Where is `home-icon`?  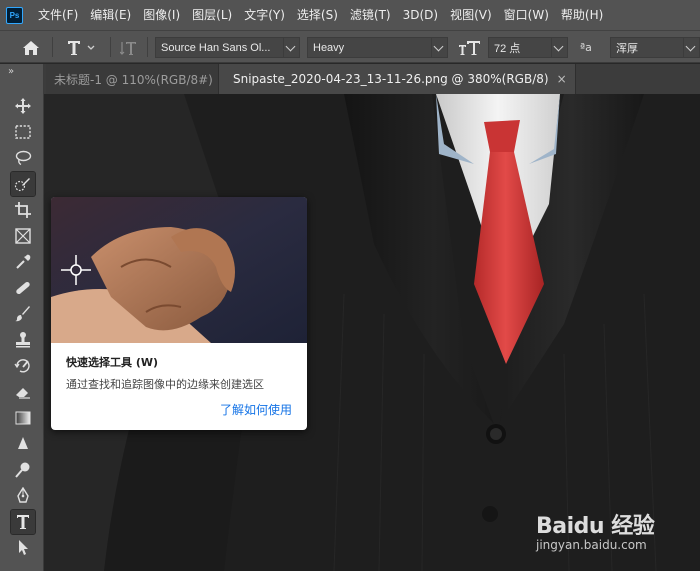
home-icon is located at coordinates (31, 47).